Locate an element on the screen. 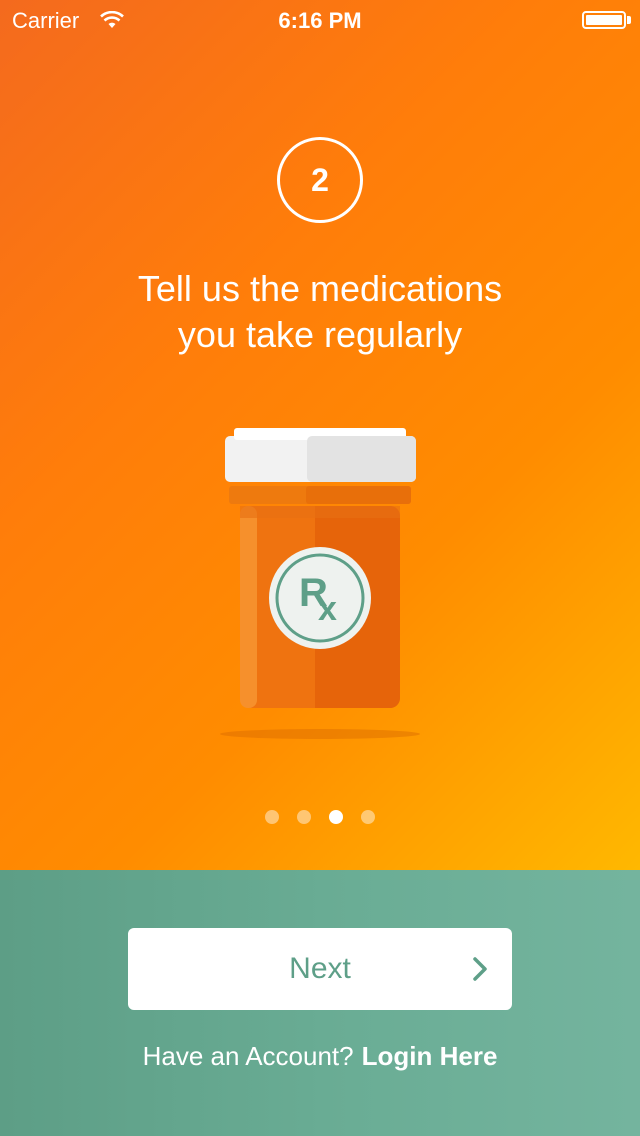 This screenshot has width=640, height=1136. login-prompt: Have an Account? Login Here is located at coordinates (320, 1056).